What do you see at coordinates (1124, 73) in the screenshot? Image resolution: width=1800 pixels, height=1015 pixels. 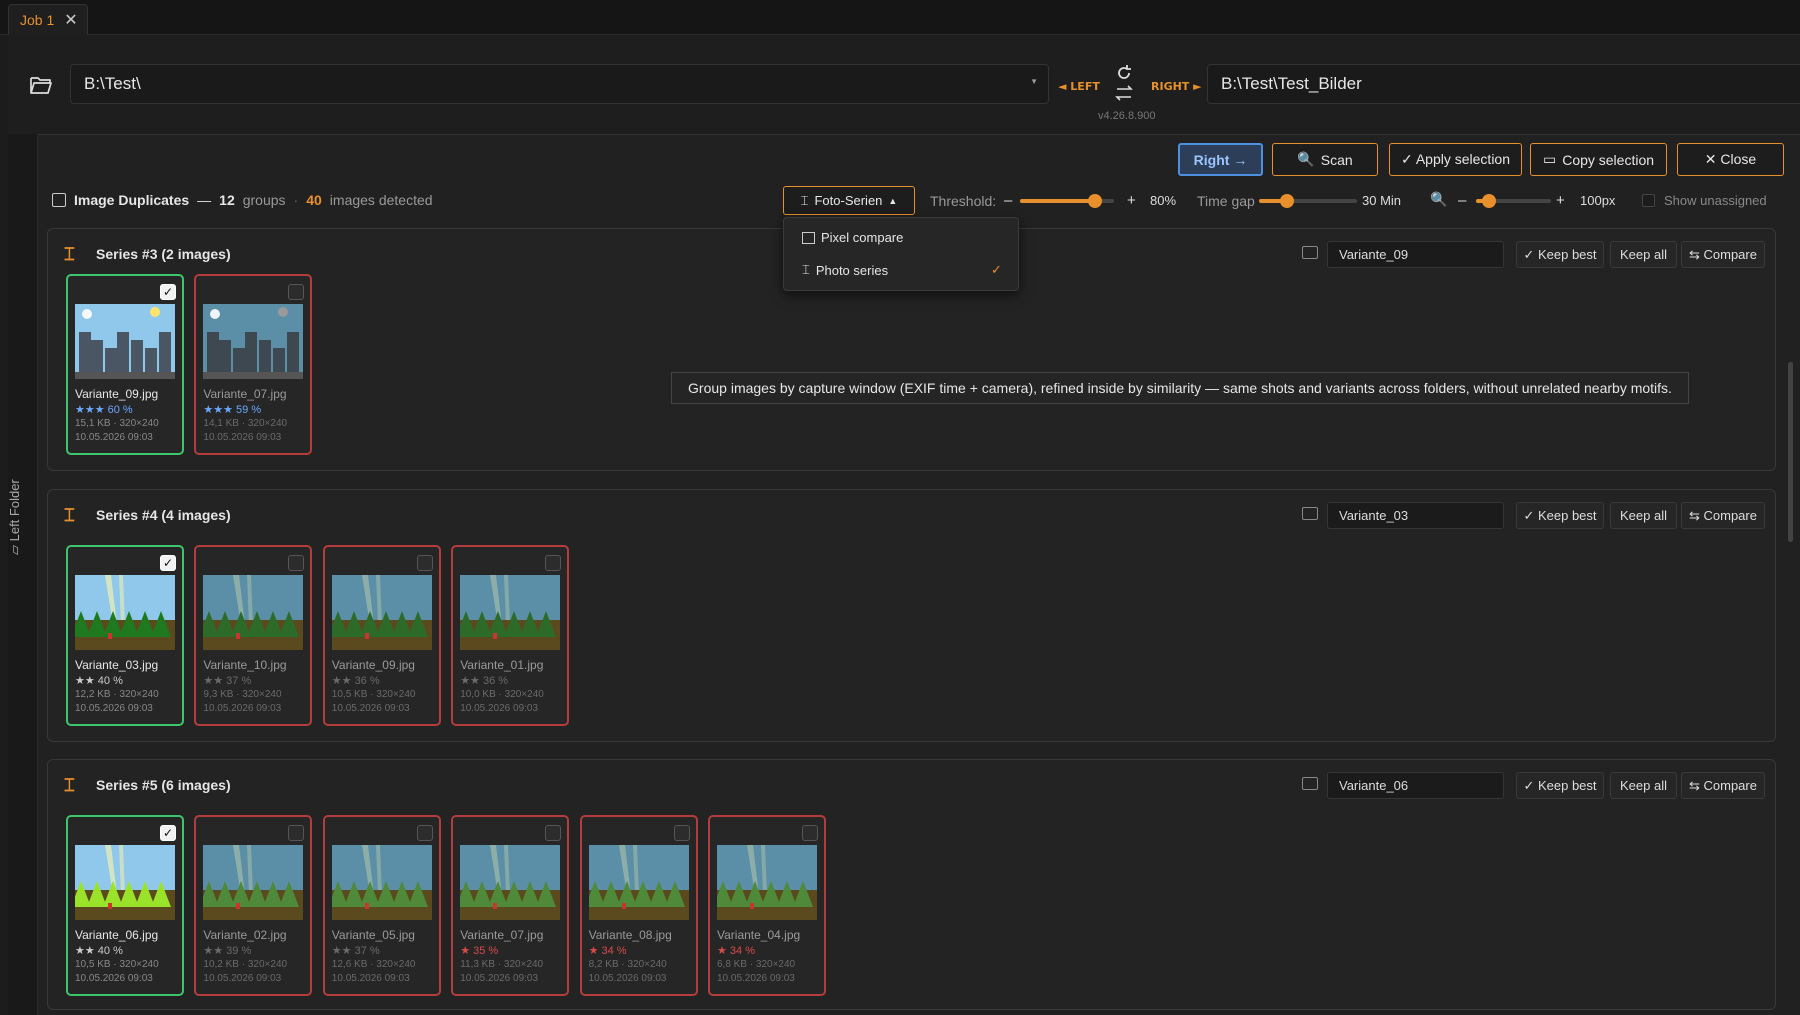 I see `refresh-icon` at bounding box center [1124, 73].